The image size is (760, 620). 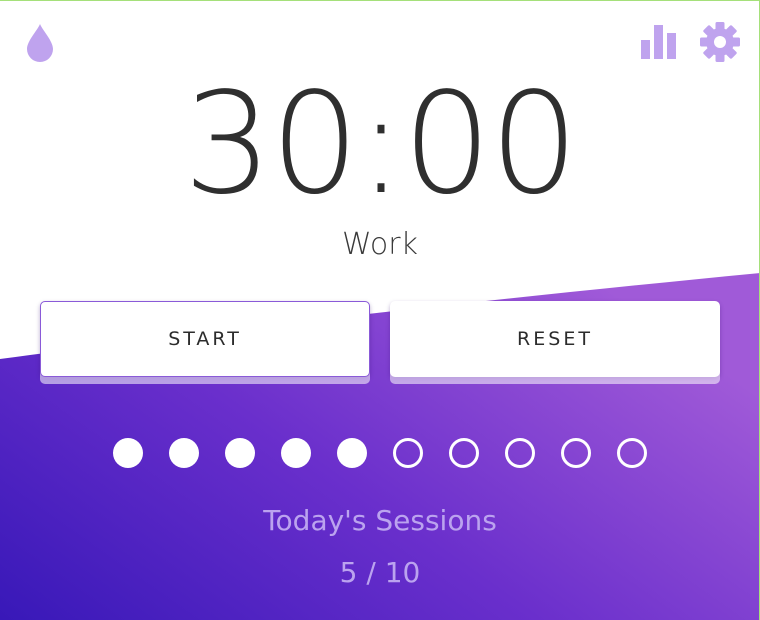 What do you see at coordinates (380, 144) in the screenshot?
I see `timer-display: 30:00` at bounding box center [380, 144].